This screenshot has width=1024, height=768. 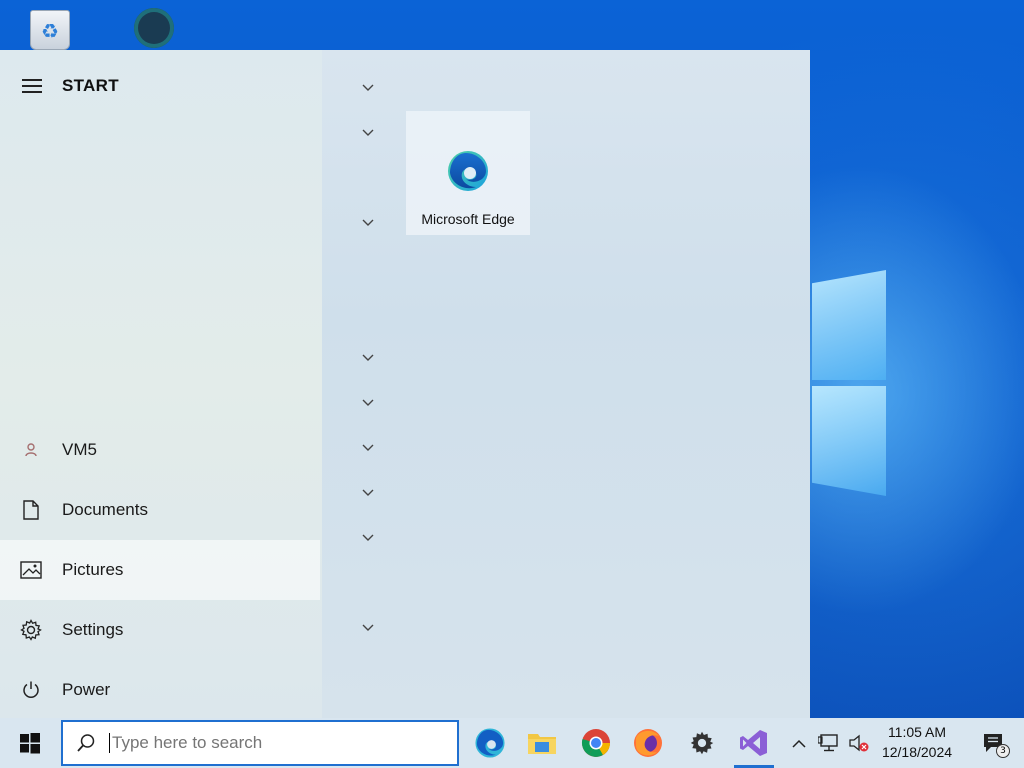 I want to click on pictures-icon, so click(x=31, y=570).